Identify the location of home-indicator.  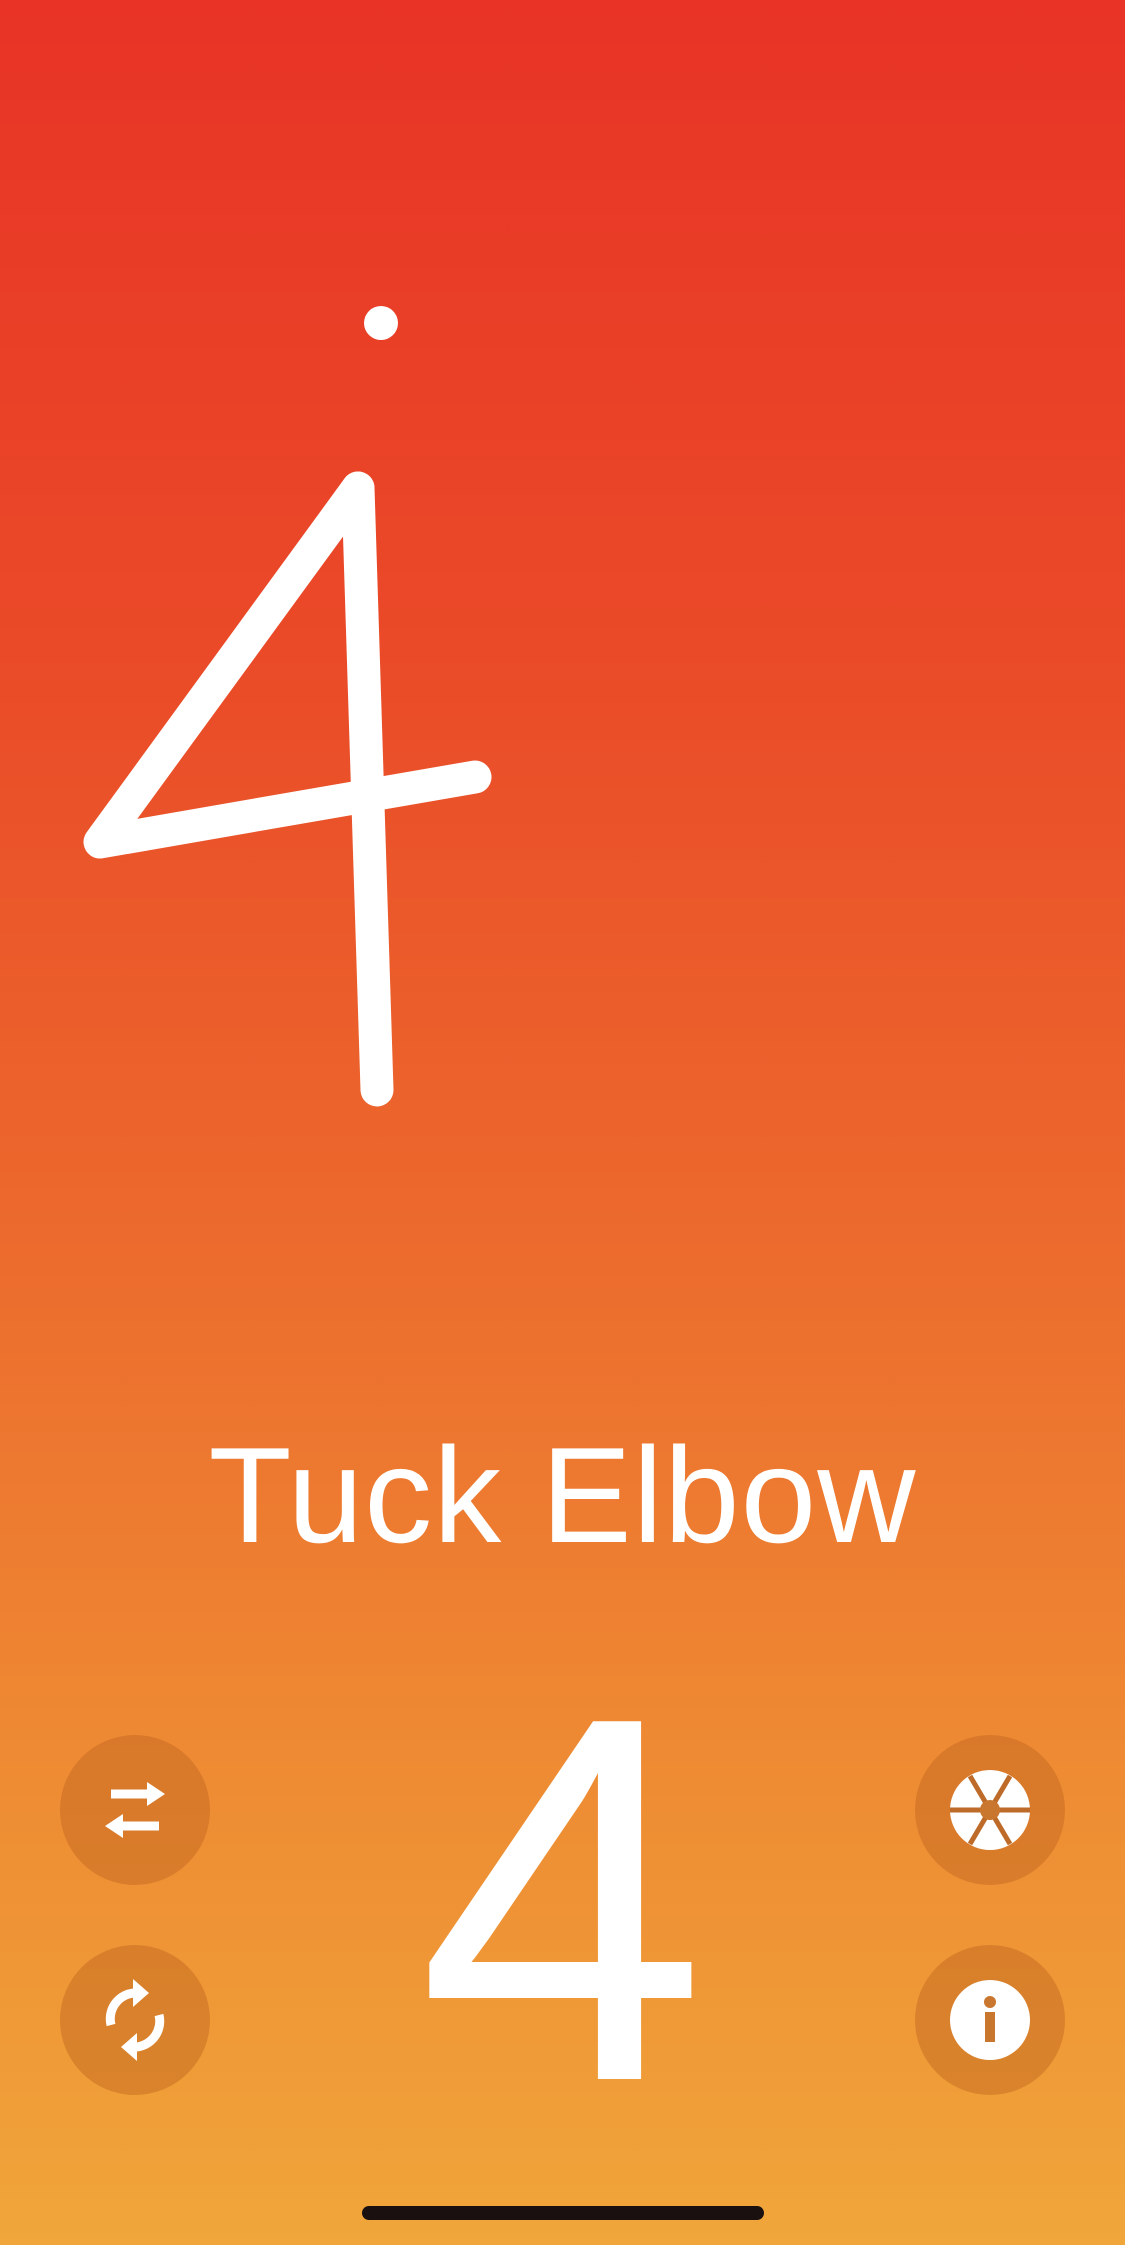
(563, 2213).